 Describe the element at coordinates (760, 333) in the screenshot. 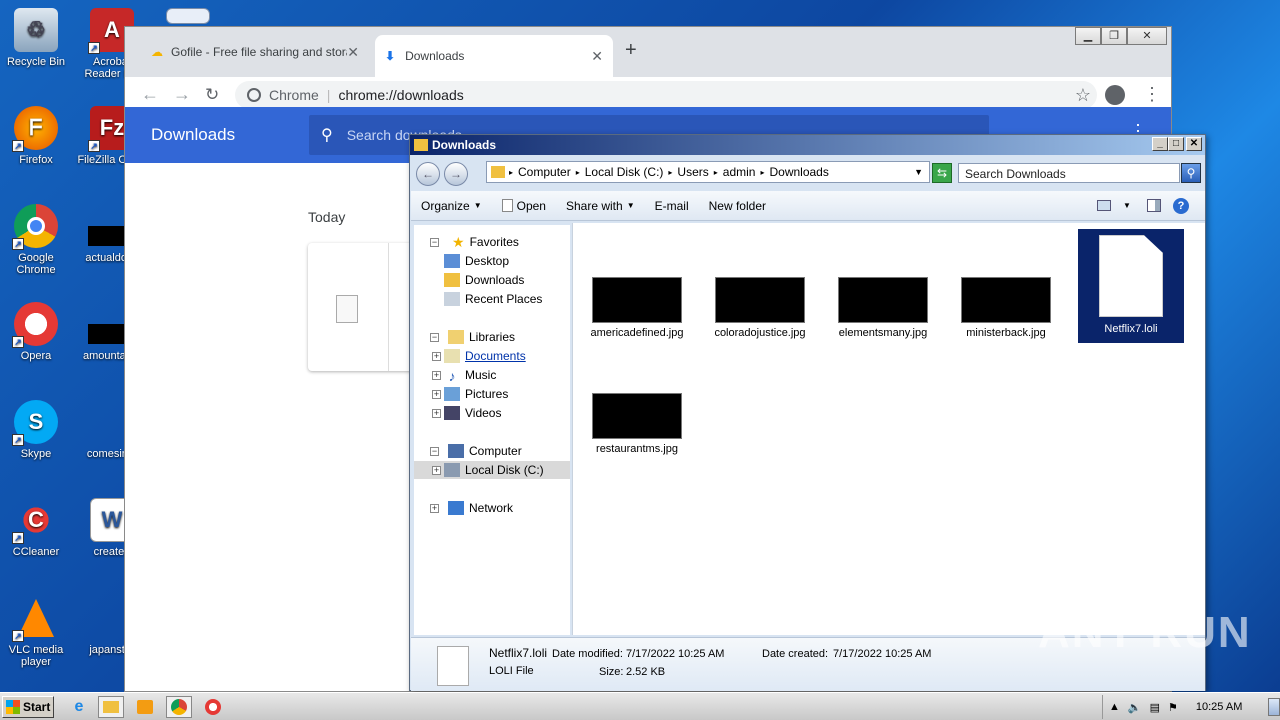

I see `file-name: coloradojustice.jpg` at that location.